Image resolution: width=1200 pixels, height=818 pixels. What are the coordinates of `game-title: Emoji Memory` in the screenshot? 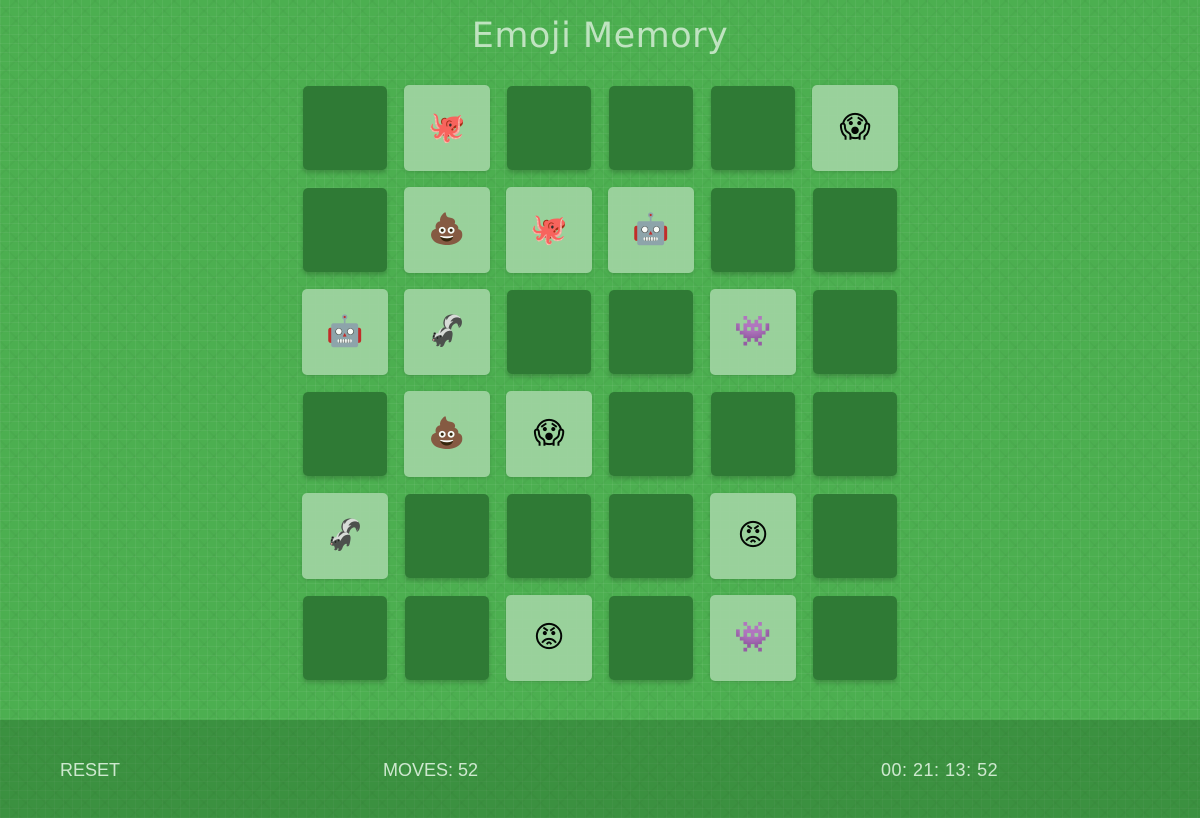 It's located at (600, 36).